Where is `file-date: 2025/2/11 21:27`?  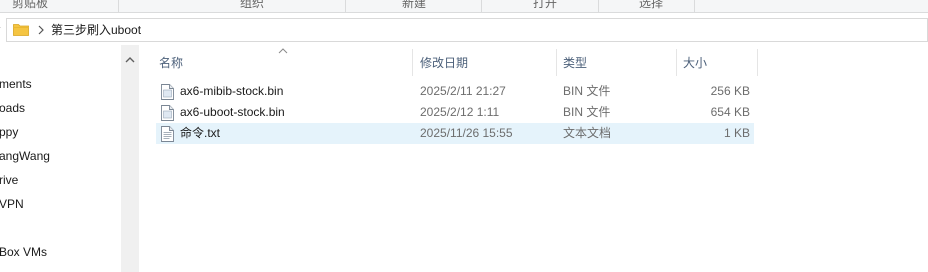 file-date: 2025/2/11 21:27 is located at coordinates (463, 91).